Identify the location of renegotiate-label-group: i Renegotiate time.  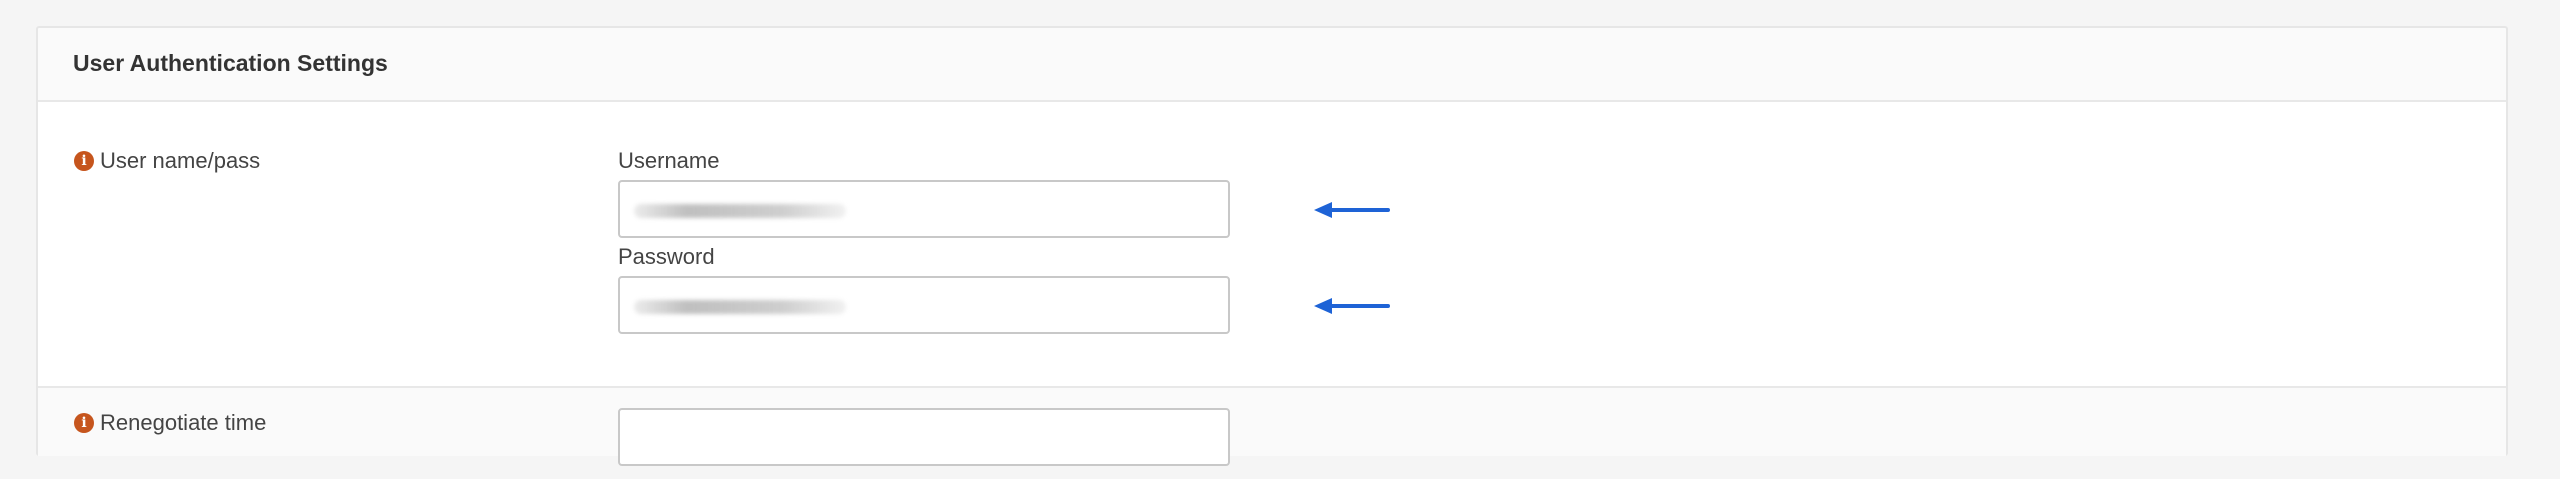
(170, 423).